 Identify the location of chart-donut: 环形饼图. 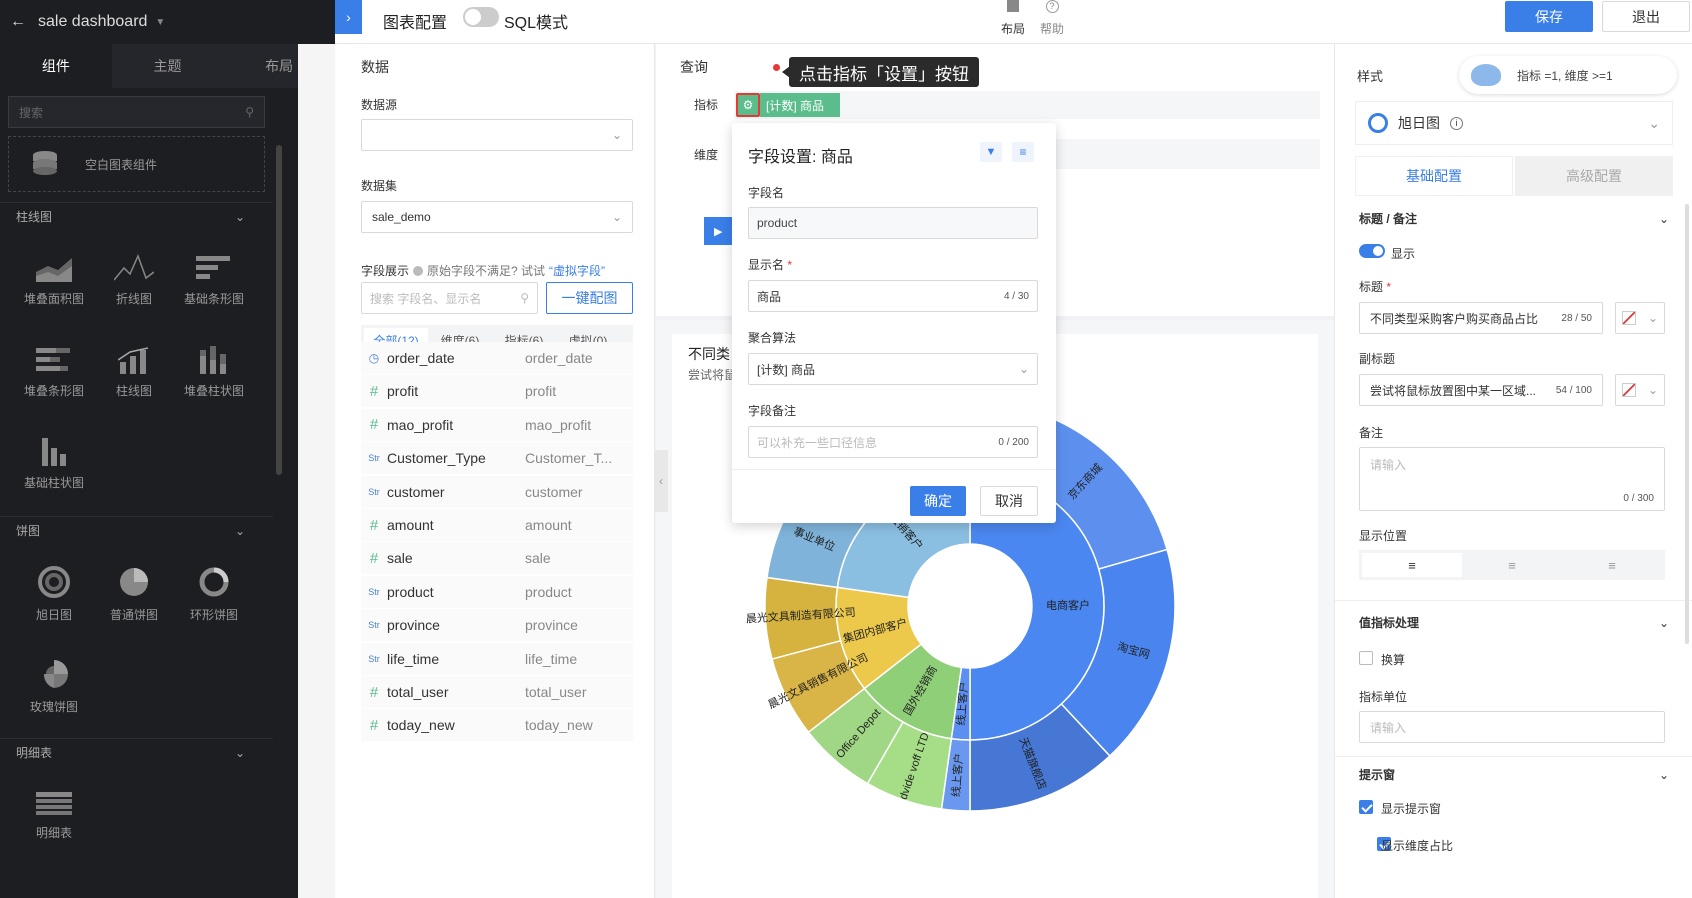
(214, 594).